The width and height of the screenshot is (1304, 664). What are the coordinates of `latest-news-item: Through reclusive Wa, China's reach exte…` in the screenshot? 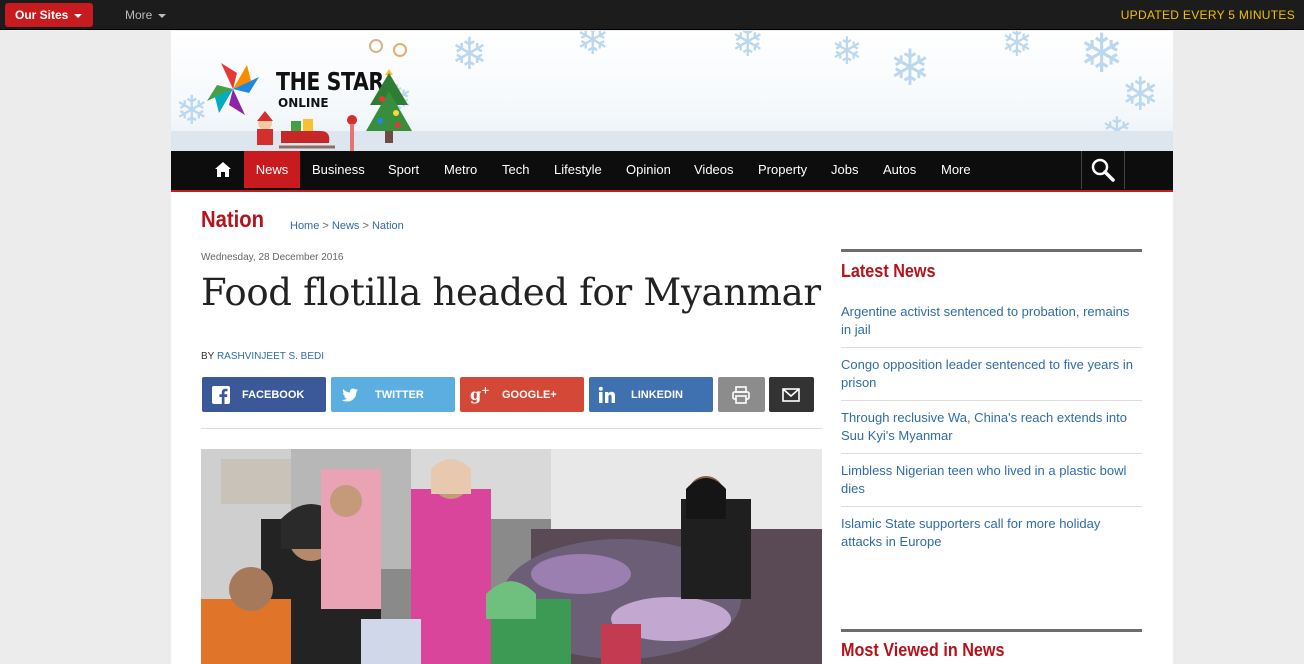 It's located at (991, 431).